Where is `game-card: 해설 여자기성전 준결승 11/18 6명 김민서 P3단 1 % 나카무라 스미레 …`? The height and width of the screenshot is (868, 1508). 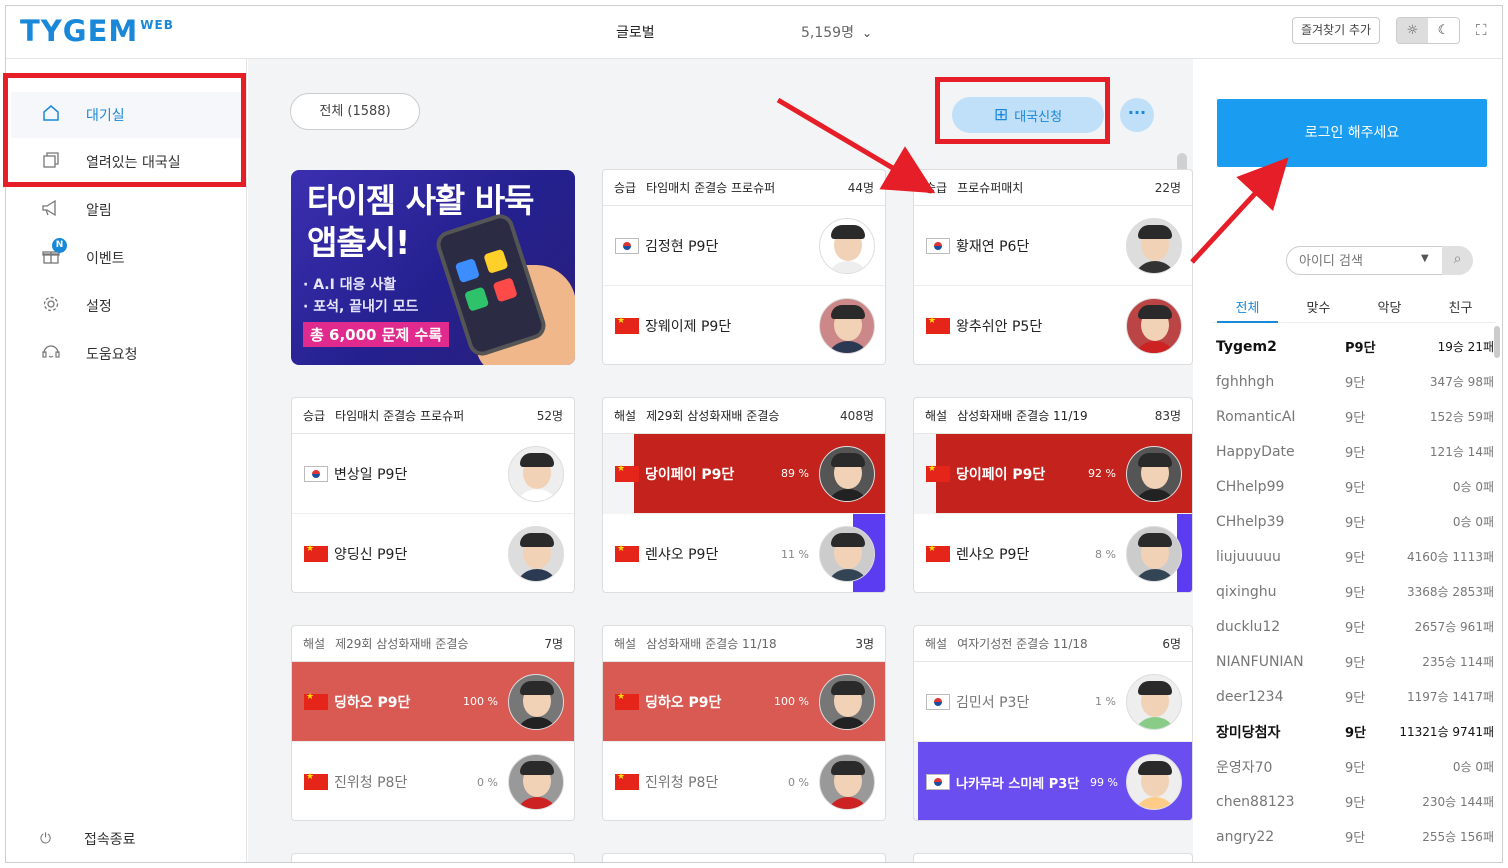 game-card: 해설 여자기성전 준결승 11/18 6명 김민서 P3단 1 % 나카무라 스미레 … is located at coordinates (1053, 723).